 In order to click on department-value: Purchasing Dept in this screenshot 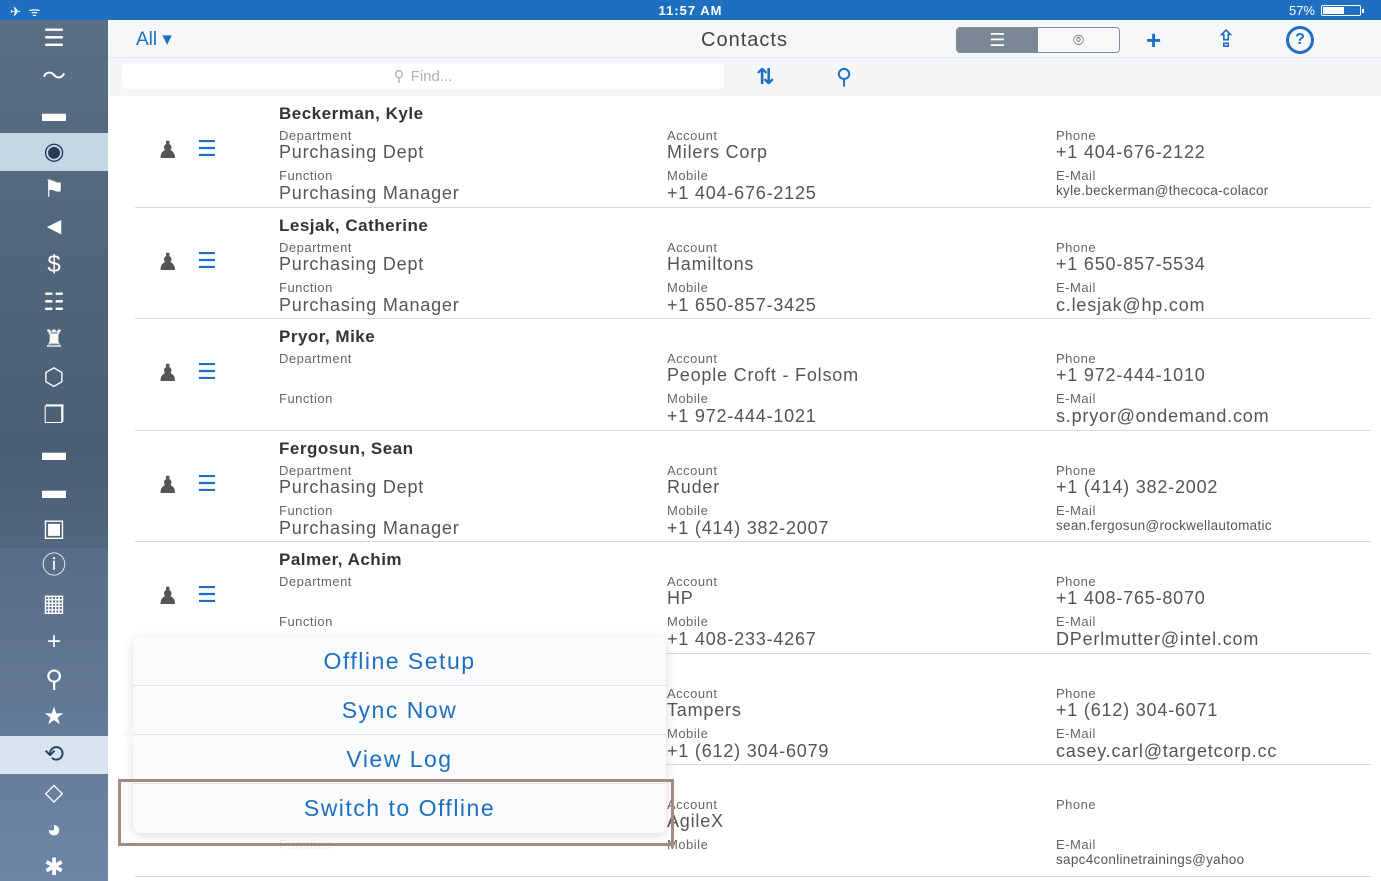, I will do `click(352, 486)`.